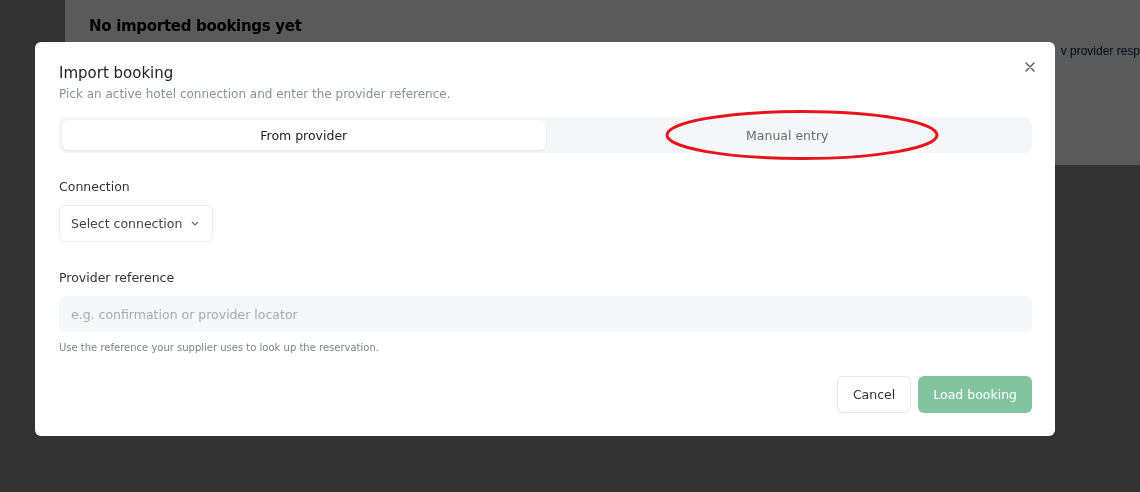 The height and width of the screenshot is (492, 1140). What do you see at coordinates (545, 314) in the screenshot?
I see `provider-reference-input: e.g. confirmation or provider locator` at bounding box center [545, 314].